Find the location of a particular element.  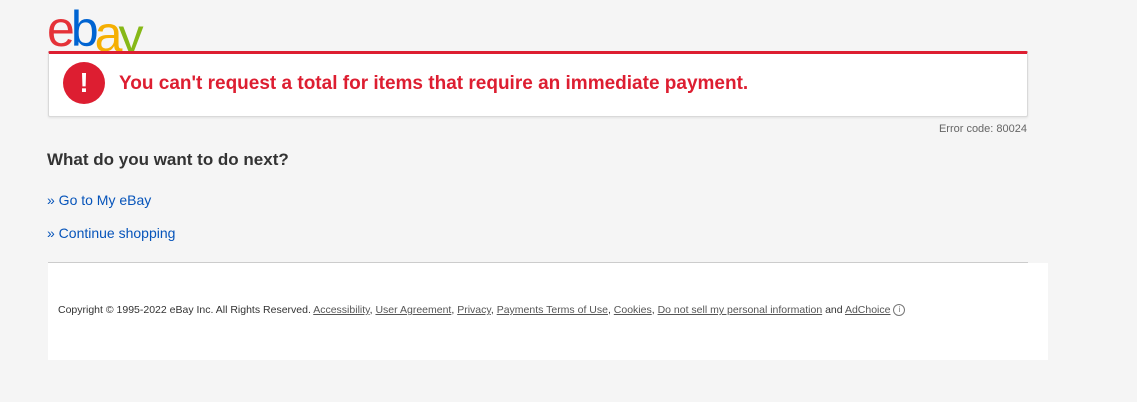

footer-and-text: and is located at coordinates (834, 310).